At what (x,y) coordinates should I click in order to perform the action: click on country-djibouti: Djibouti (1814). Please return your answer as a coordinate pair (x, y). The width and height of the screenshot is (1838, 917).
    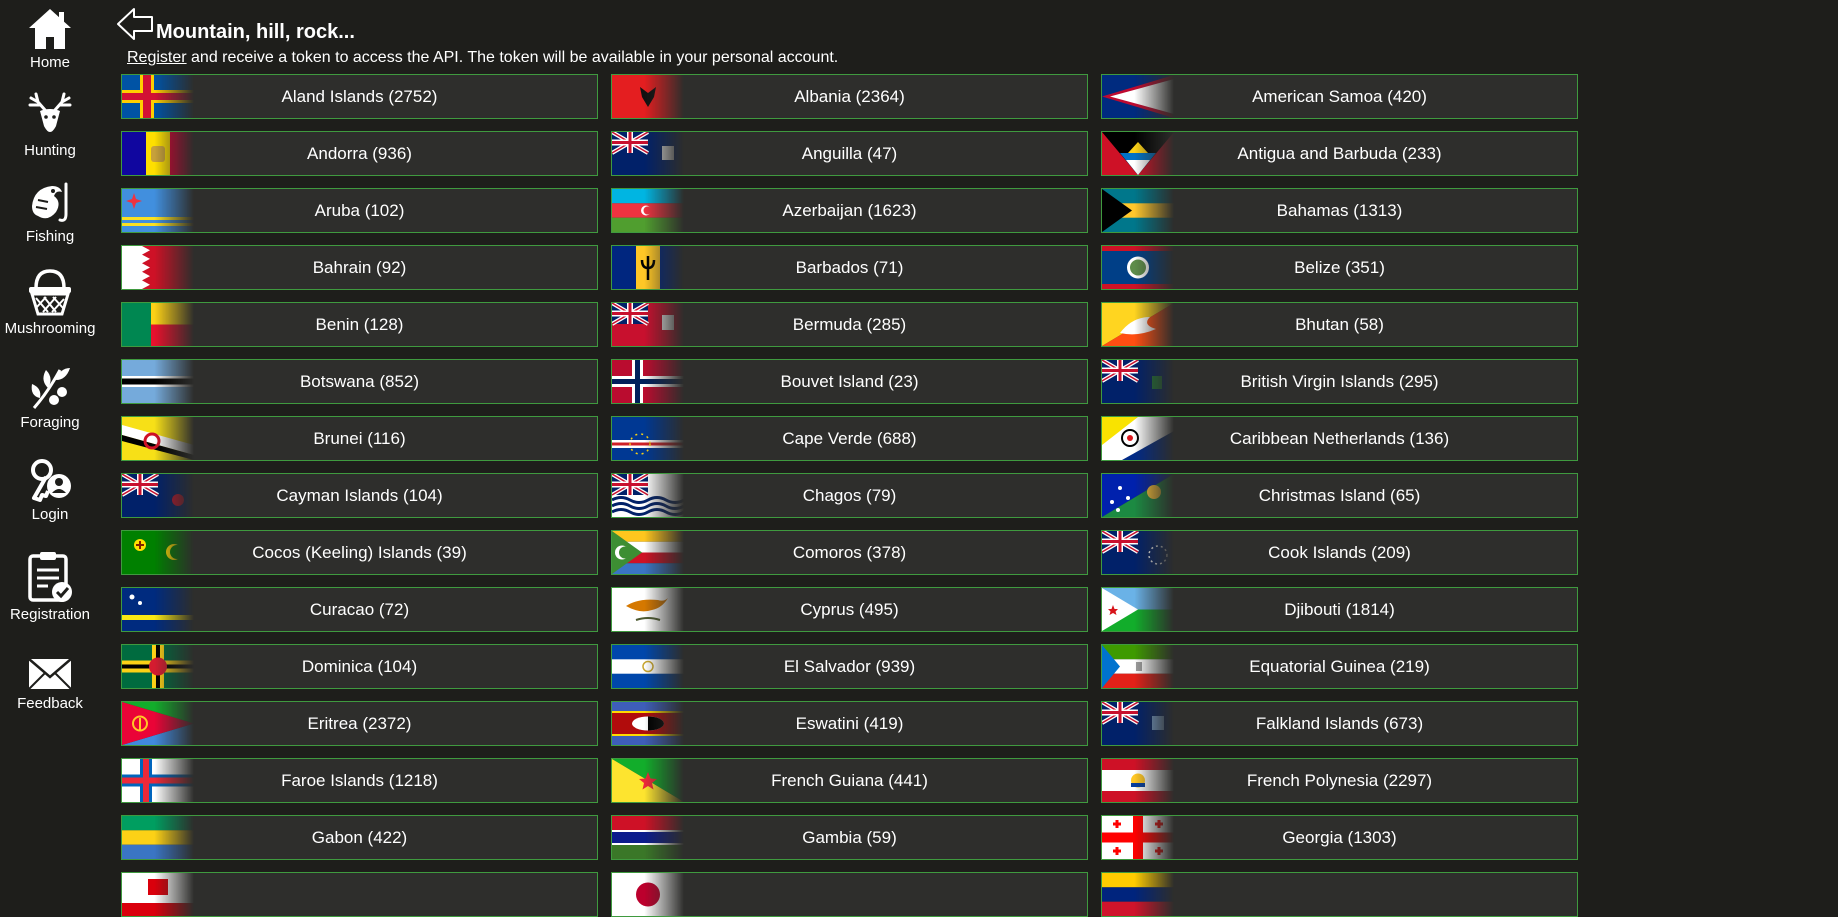
    Looking at the image, I should click on (1339, 609).